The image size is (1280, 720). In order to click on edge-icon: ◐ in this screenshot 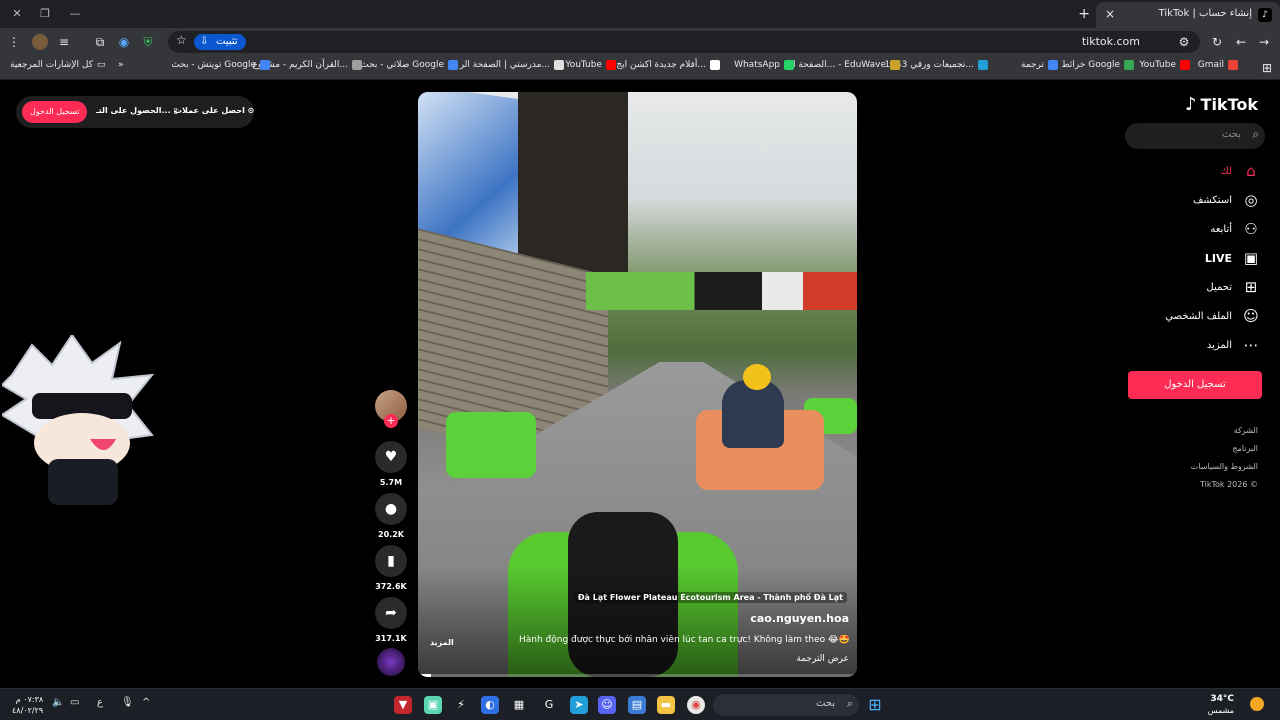, I will do `click(490, 705)`.